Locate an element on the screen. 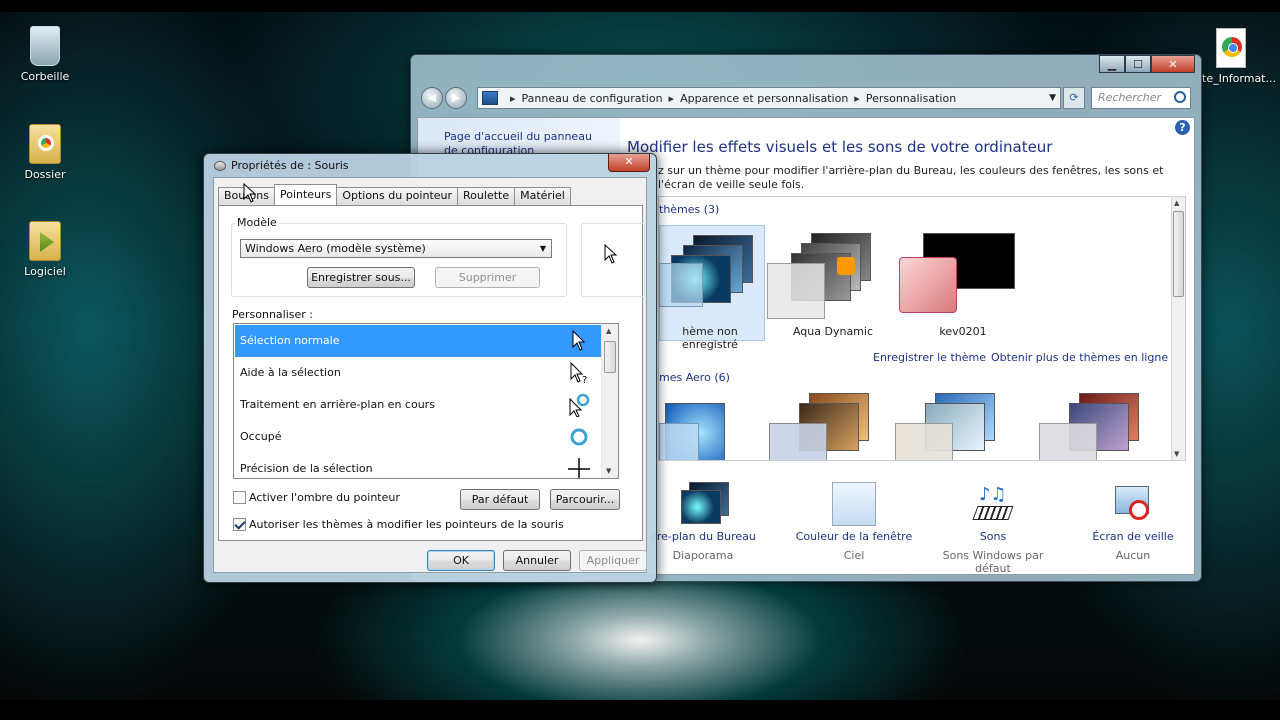  more-themes-online-link: Obtenir plus de thèmes en ligne is located at coordinates (1079, 357).